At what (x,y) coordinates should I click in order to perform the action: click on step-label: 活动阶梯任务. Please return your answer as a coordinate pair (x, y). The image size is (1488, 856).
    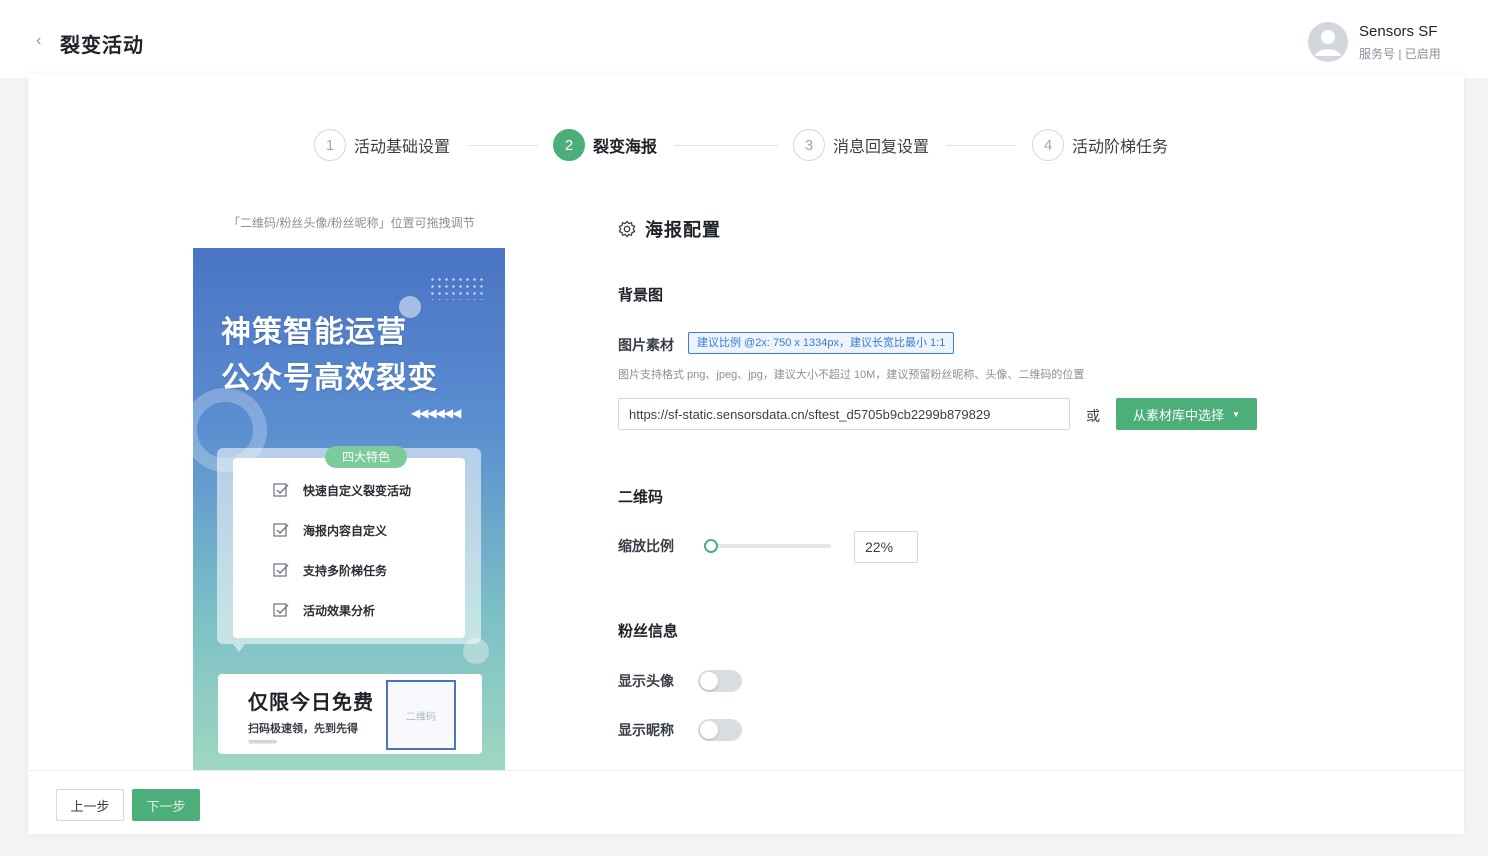
    Looking at the image, I should click on (1120, 147).